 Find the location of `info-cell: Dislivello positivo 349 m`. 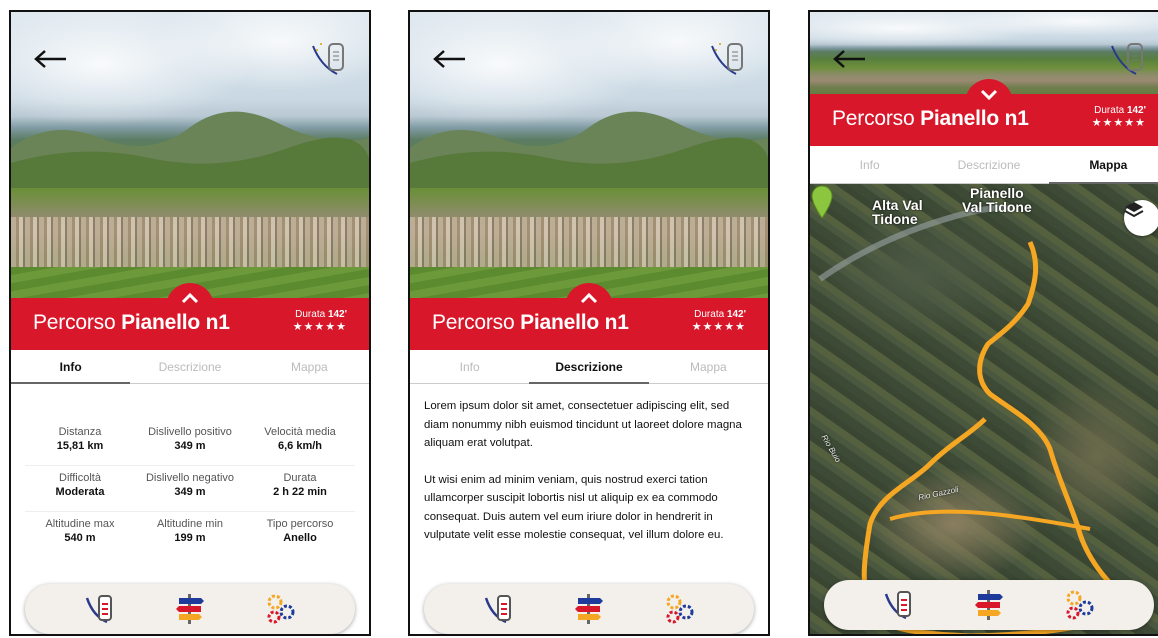

info-cell: Dislivello positivo 349 m is located at coordinates (190, 443).